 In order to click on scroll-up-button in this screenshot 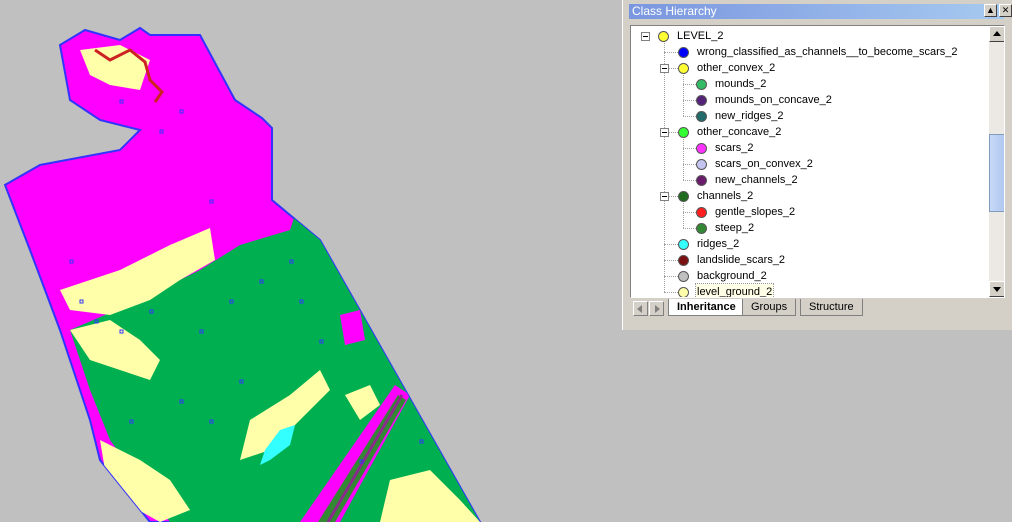, I will do `click(996, 34)`.